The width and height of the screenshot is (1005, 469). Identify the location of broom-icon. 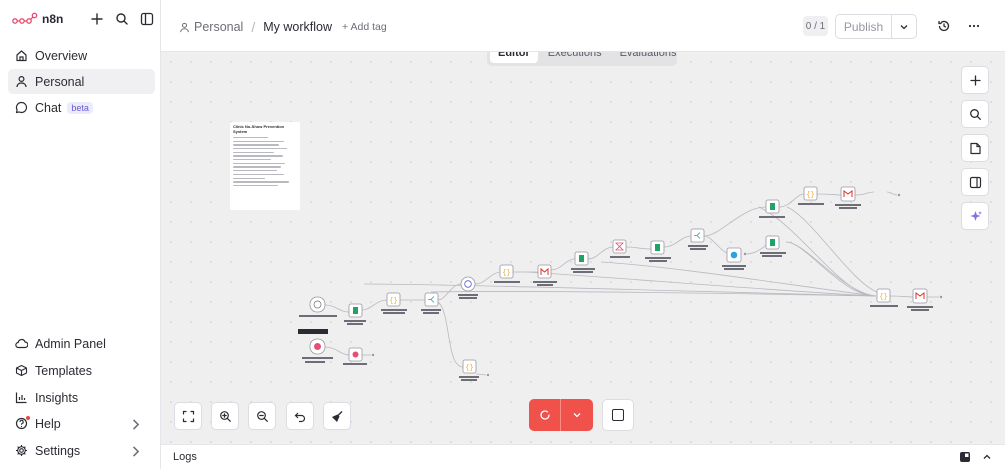
(336, 416).